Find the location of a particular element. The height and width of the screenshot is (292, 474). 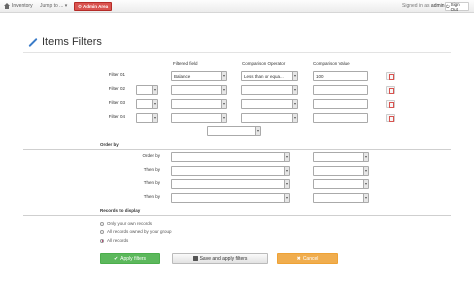

brand-label: Inventory is located at coordinates (22, 6).